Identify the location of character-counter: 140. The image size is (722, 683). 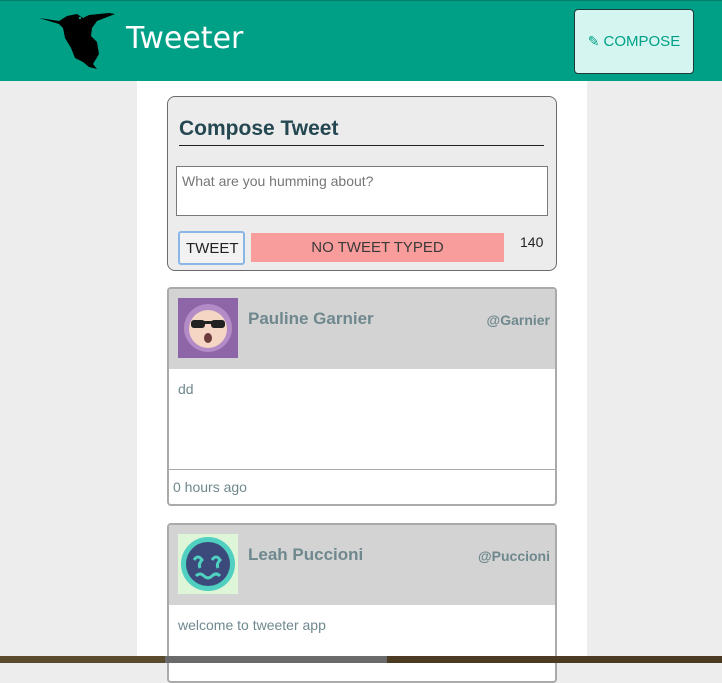
(532, 242).